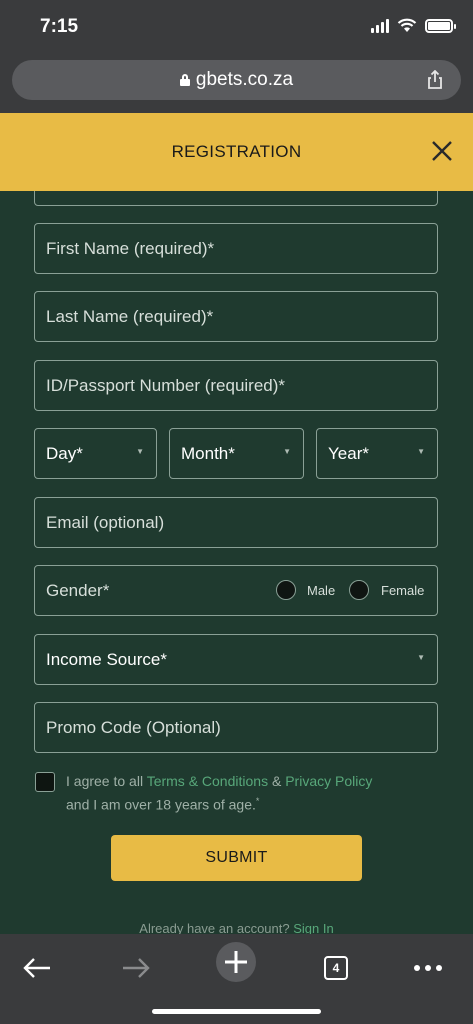  I want to click on forward-button, so click(136, 968).